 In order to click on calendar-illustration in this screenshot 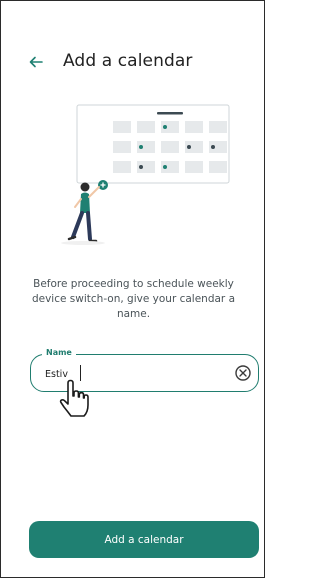, I will do `click(145, 174)`.